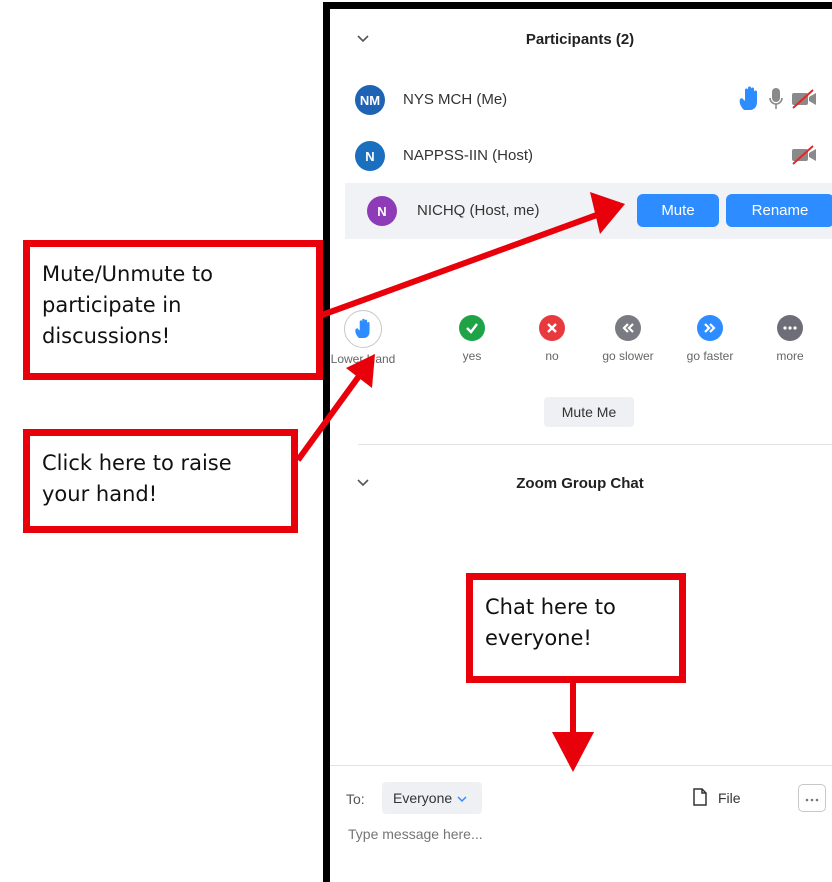 The height and width of the screenshot is (882, 832). I want to click on participant-name: NYS MCH (Me), so click(455, 99).